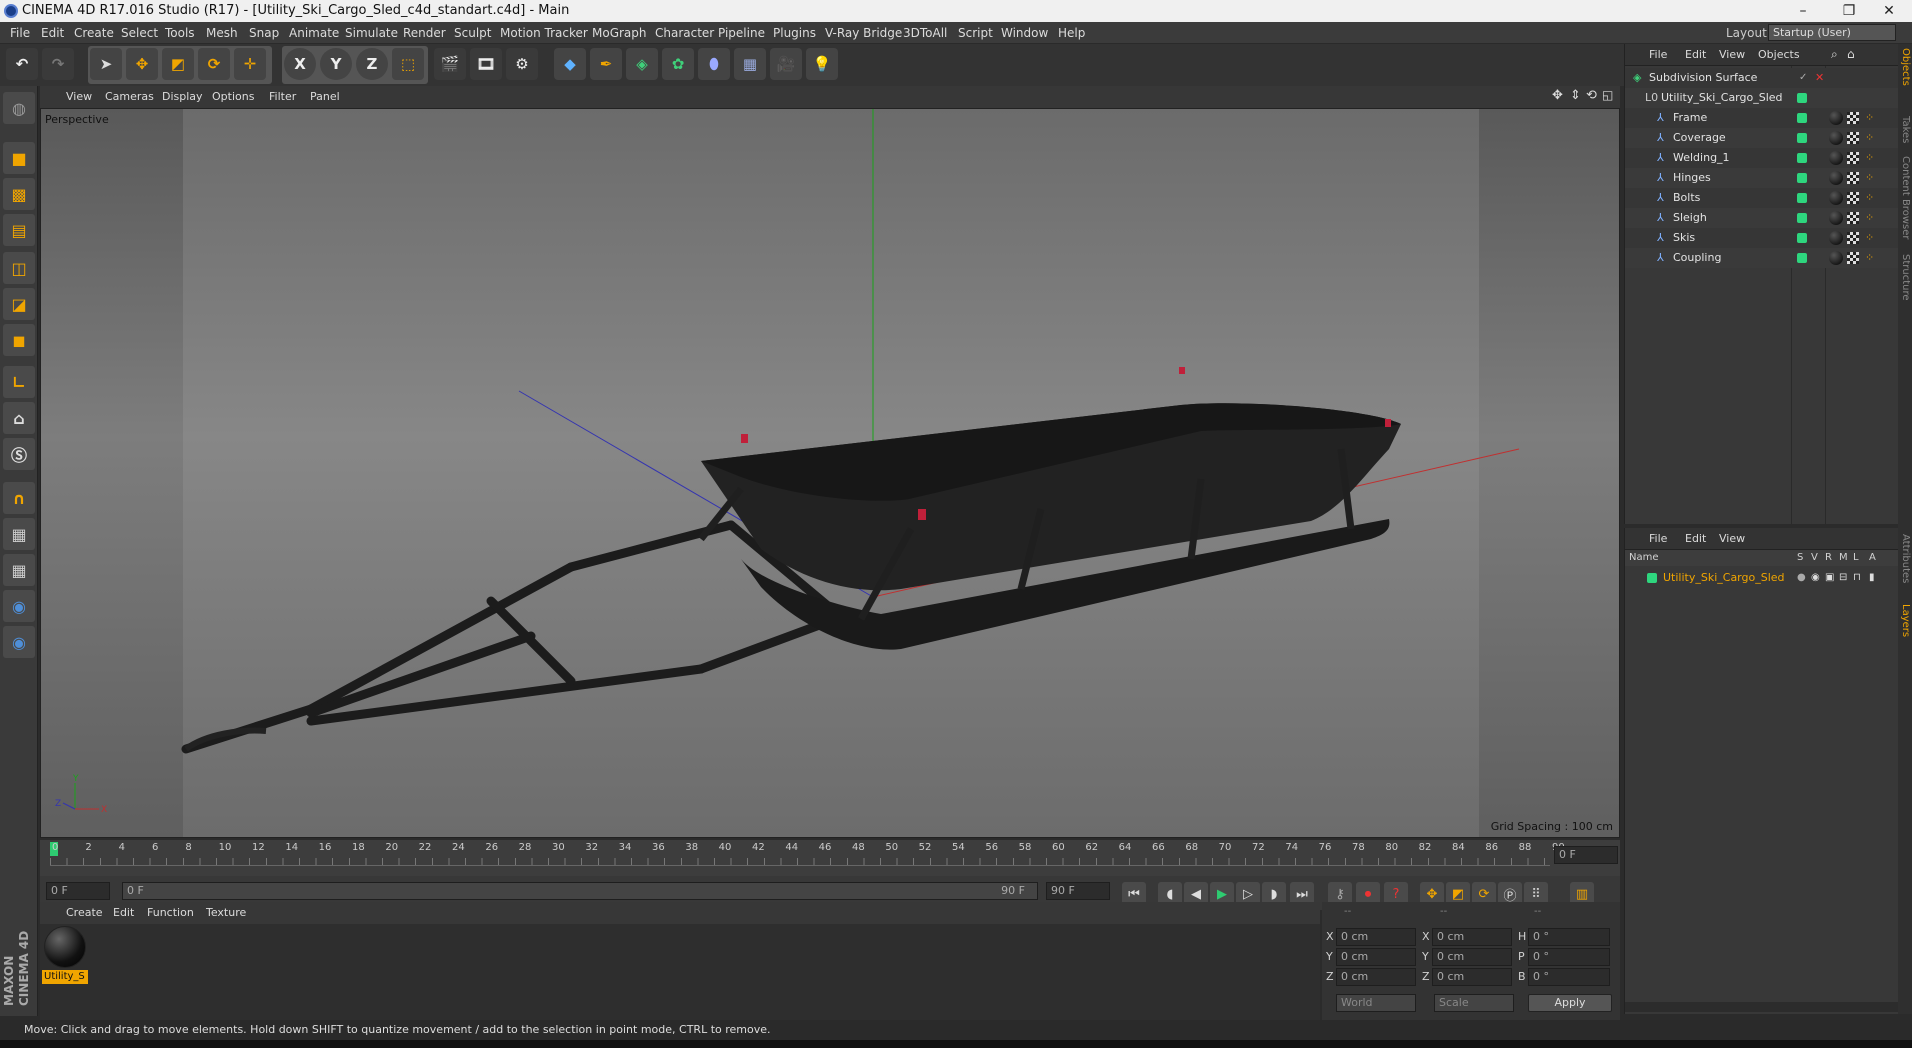  Describe the element at coordinates (1695, 538) in the screenshot. I see `layers-menu-edit: Edit` at that location.